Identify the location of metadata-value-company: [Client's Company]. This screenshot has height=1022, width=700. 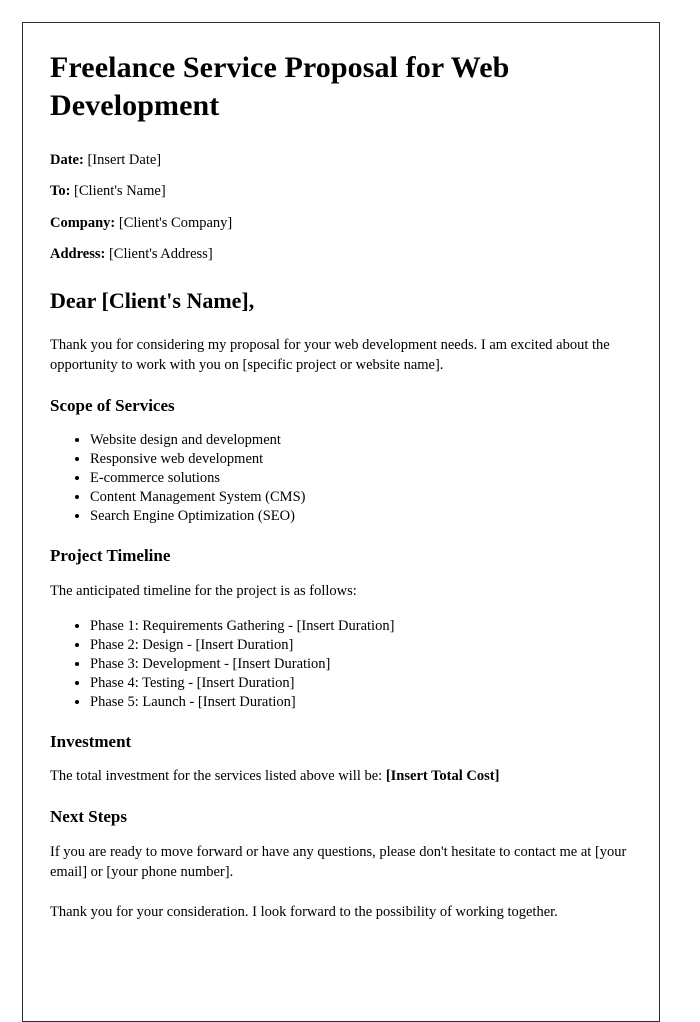
(175, 222).